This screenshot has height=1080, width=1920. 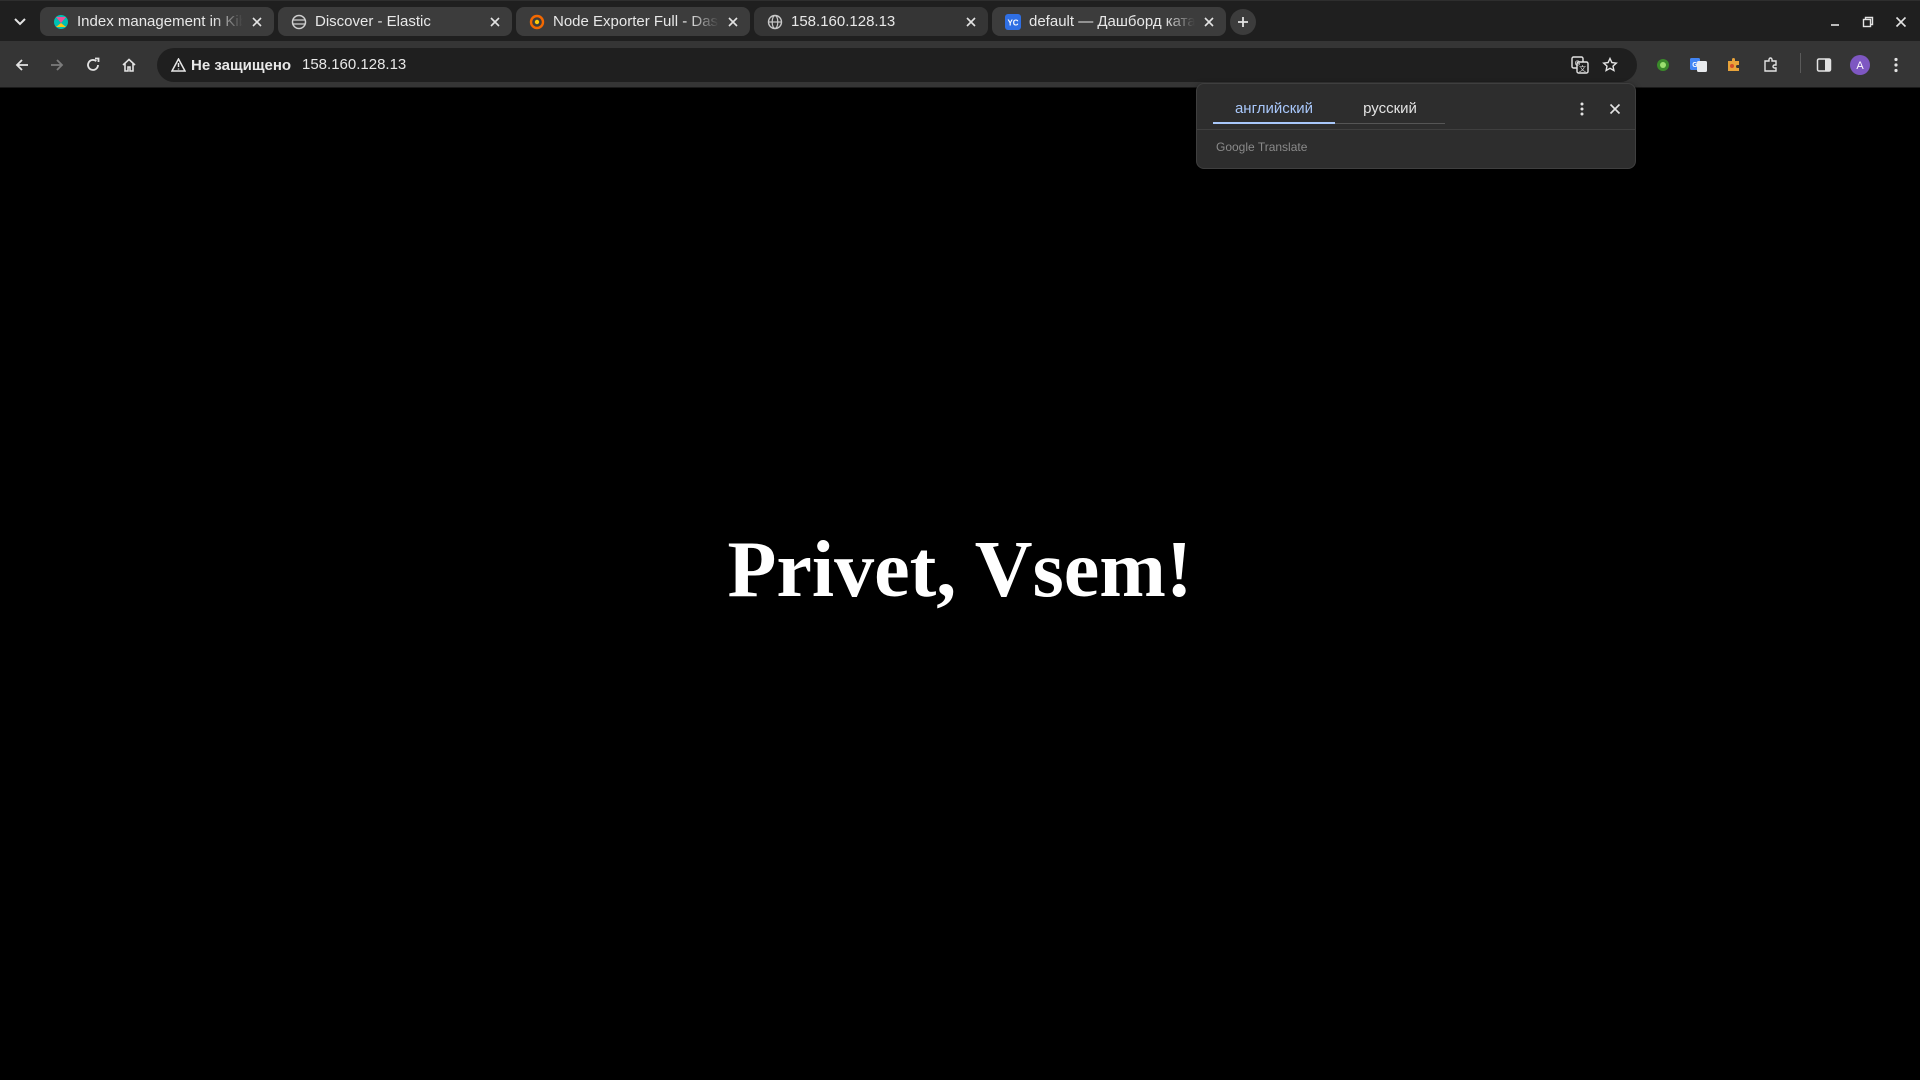 I want to click on warning-icon, so click(x=178, y=65).